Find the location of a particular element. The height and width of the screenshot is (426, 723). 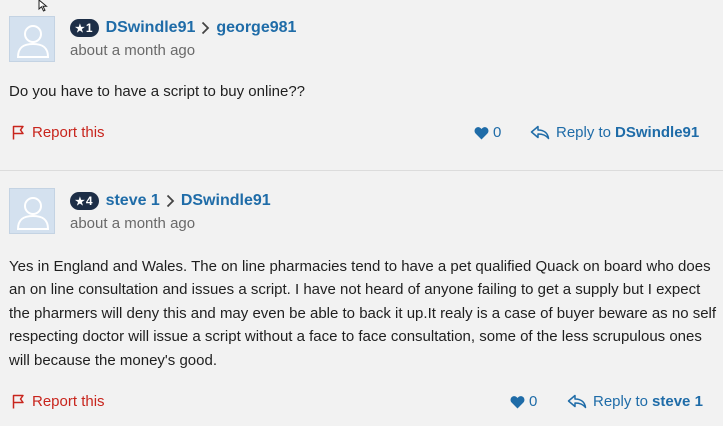

reply-button: Reply to DSwindle91 is located at coordinates (614, 132).